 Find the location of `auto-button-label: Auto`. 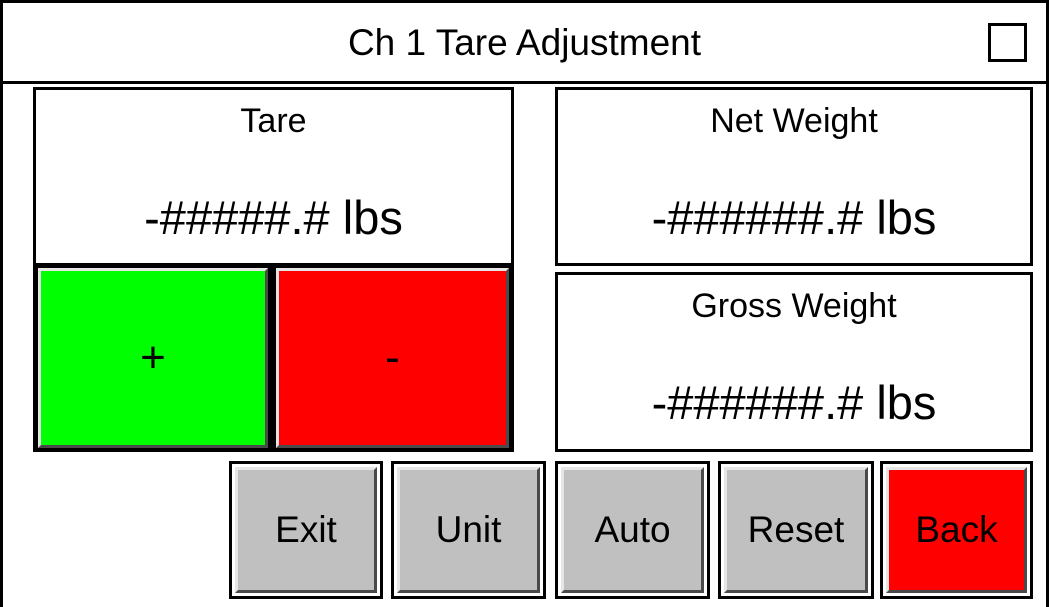

auto-button-label: Auto is located at coordinates (632, 530).